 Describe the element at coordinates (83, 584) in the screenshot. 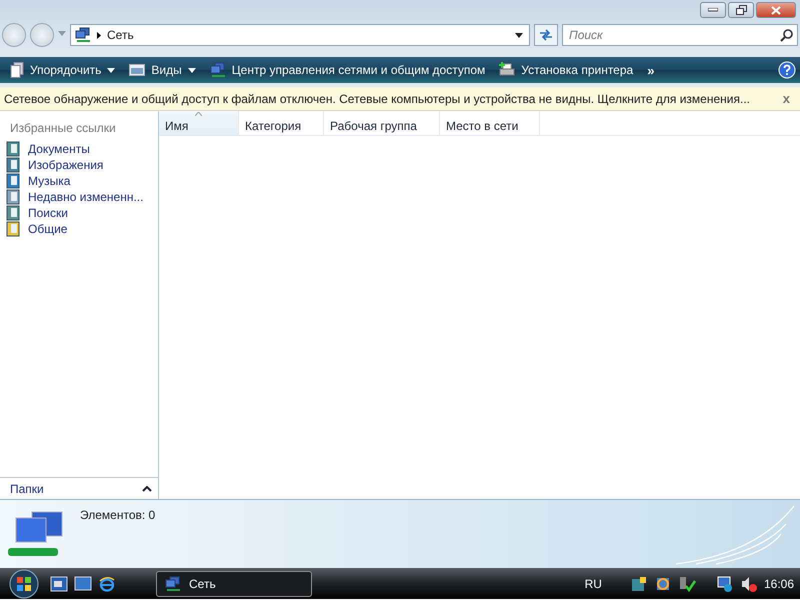

I see `desktop-icon` at that location.